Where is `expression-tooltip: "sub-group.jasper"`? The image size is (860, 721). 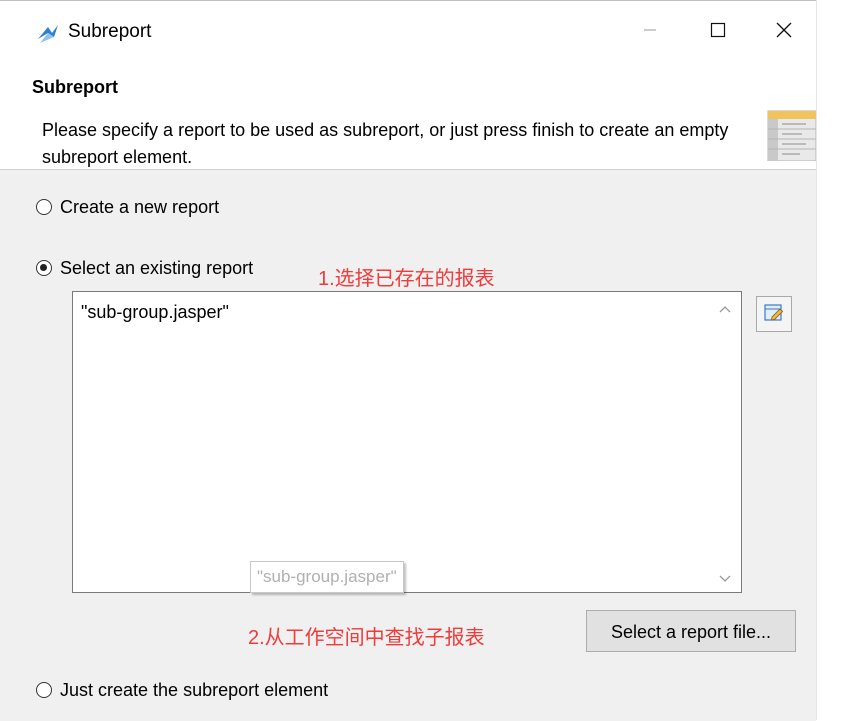 expression-tooltip: "sub-group.jasper" is located at coordinates (327, 577).